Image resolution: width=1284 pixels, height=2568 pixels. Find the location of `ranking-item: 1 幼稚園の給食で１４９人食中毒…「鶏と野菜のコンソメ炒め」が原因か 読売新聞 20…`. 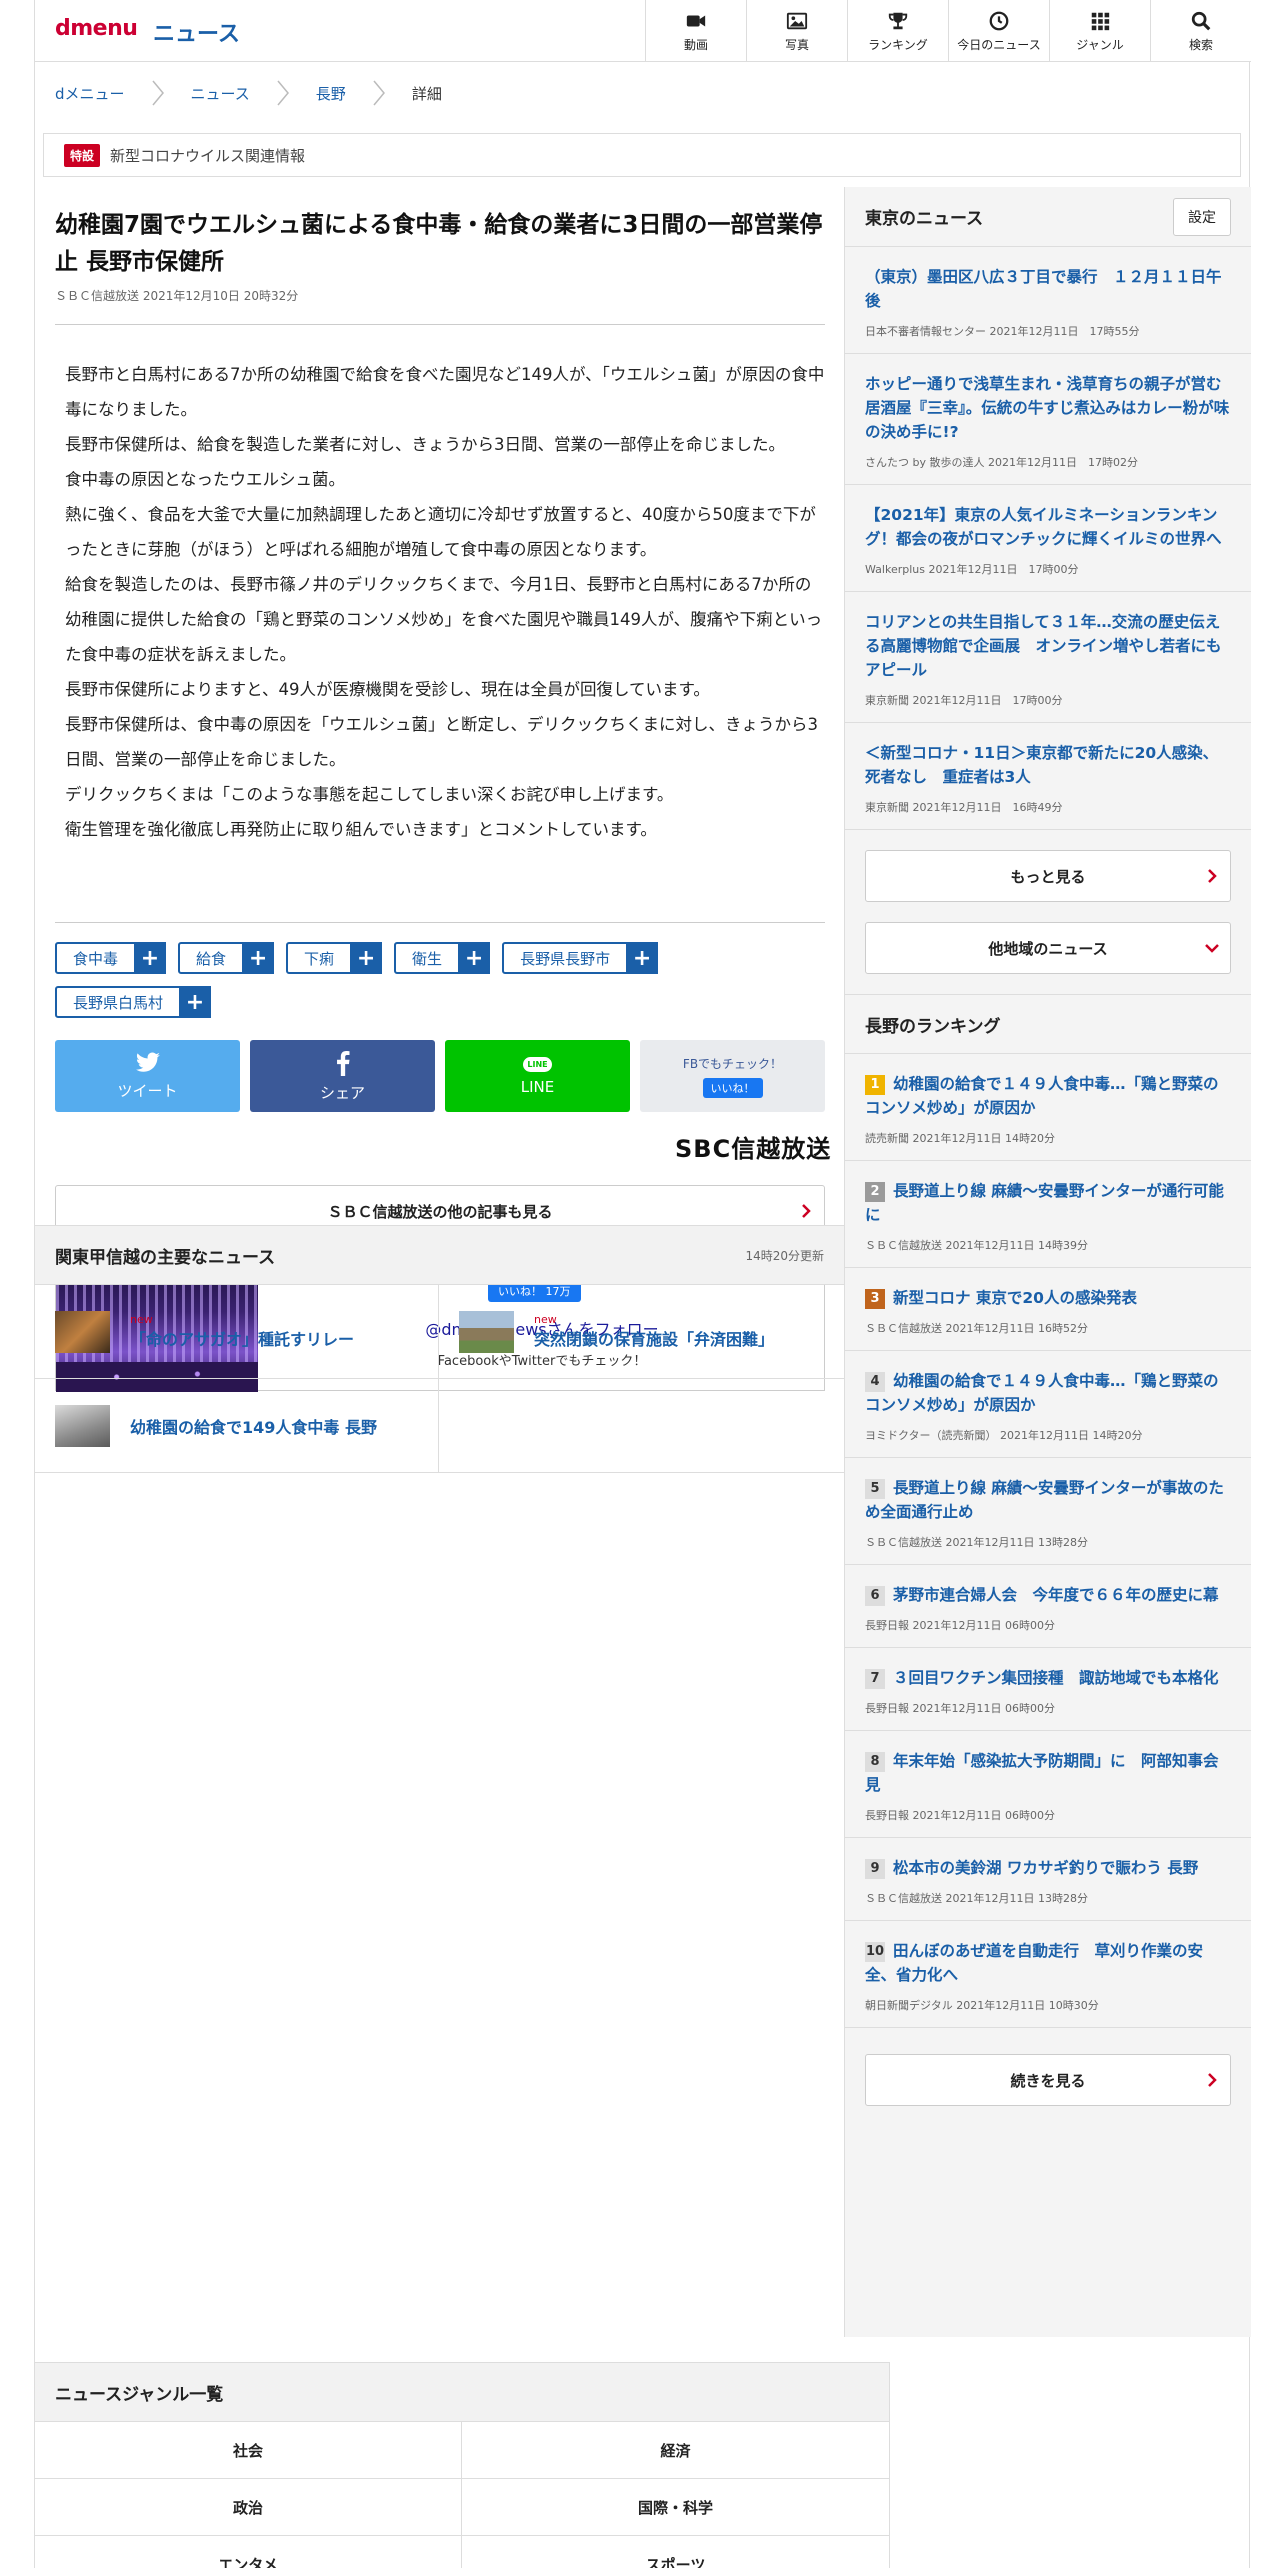

ranking-item: 1 幼稚園の給食で１４９人食中毒…「鶏と野菜のコンソメ炒め」が原因か 読売新聞 20… is located at coordinates (1048, 1107).